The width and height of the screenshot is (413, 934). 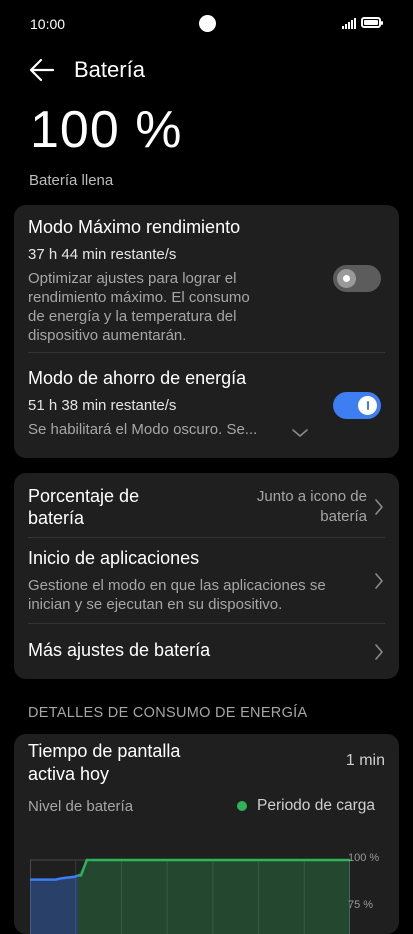 What do you see at coordinates (84, 897) in the screenshot?
I see `chart-area-transition` at bounding box center [84, 897].